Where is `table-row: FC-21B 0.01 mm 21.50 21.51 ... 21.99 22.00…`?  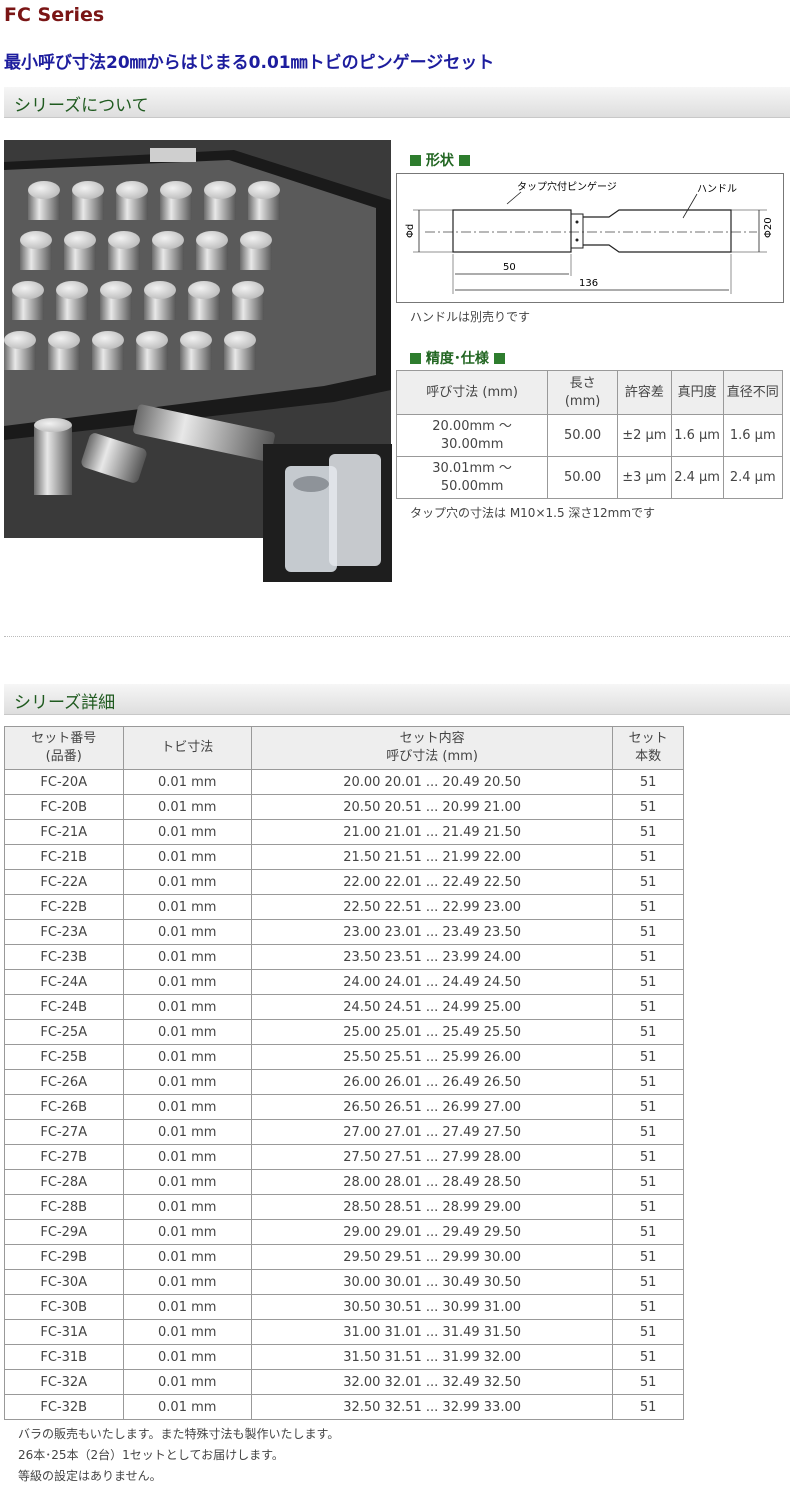 table-row: FC-21B 0.01 mm 21.50 21.51 ... 21.99 22.00… is located at coordinates (344, 857).